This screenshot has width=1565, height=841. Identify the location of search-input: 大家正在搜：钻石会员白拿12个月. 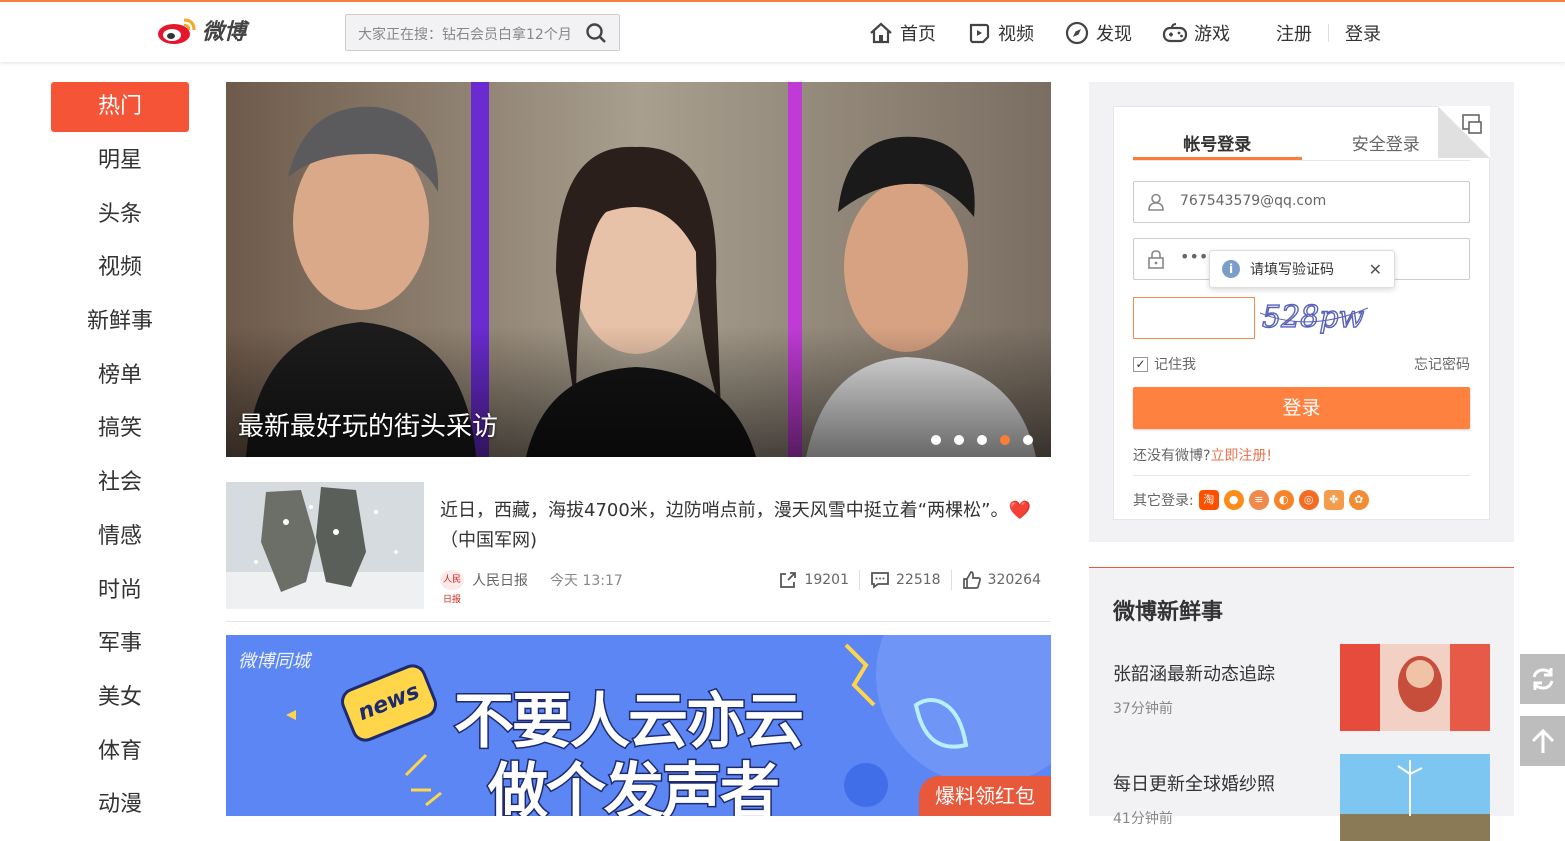
(482, 32).